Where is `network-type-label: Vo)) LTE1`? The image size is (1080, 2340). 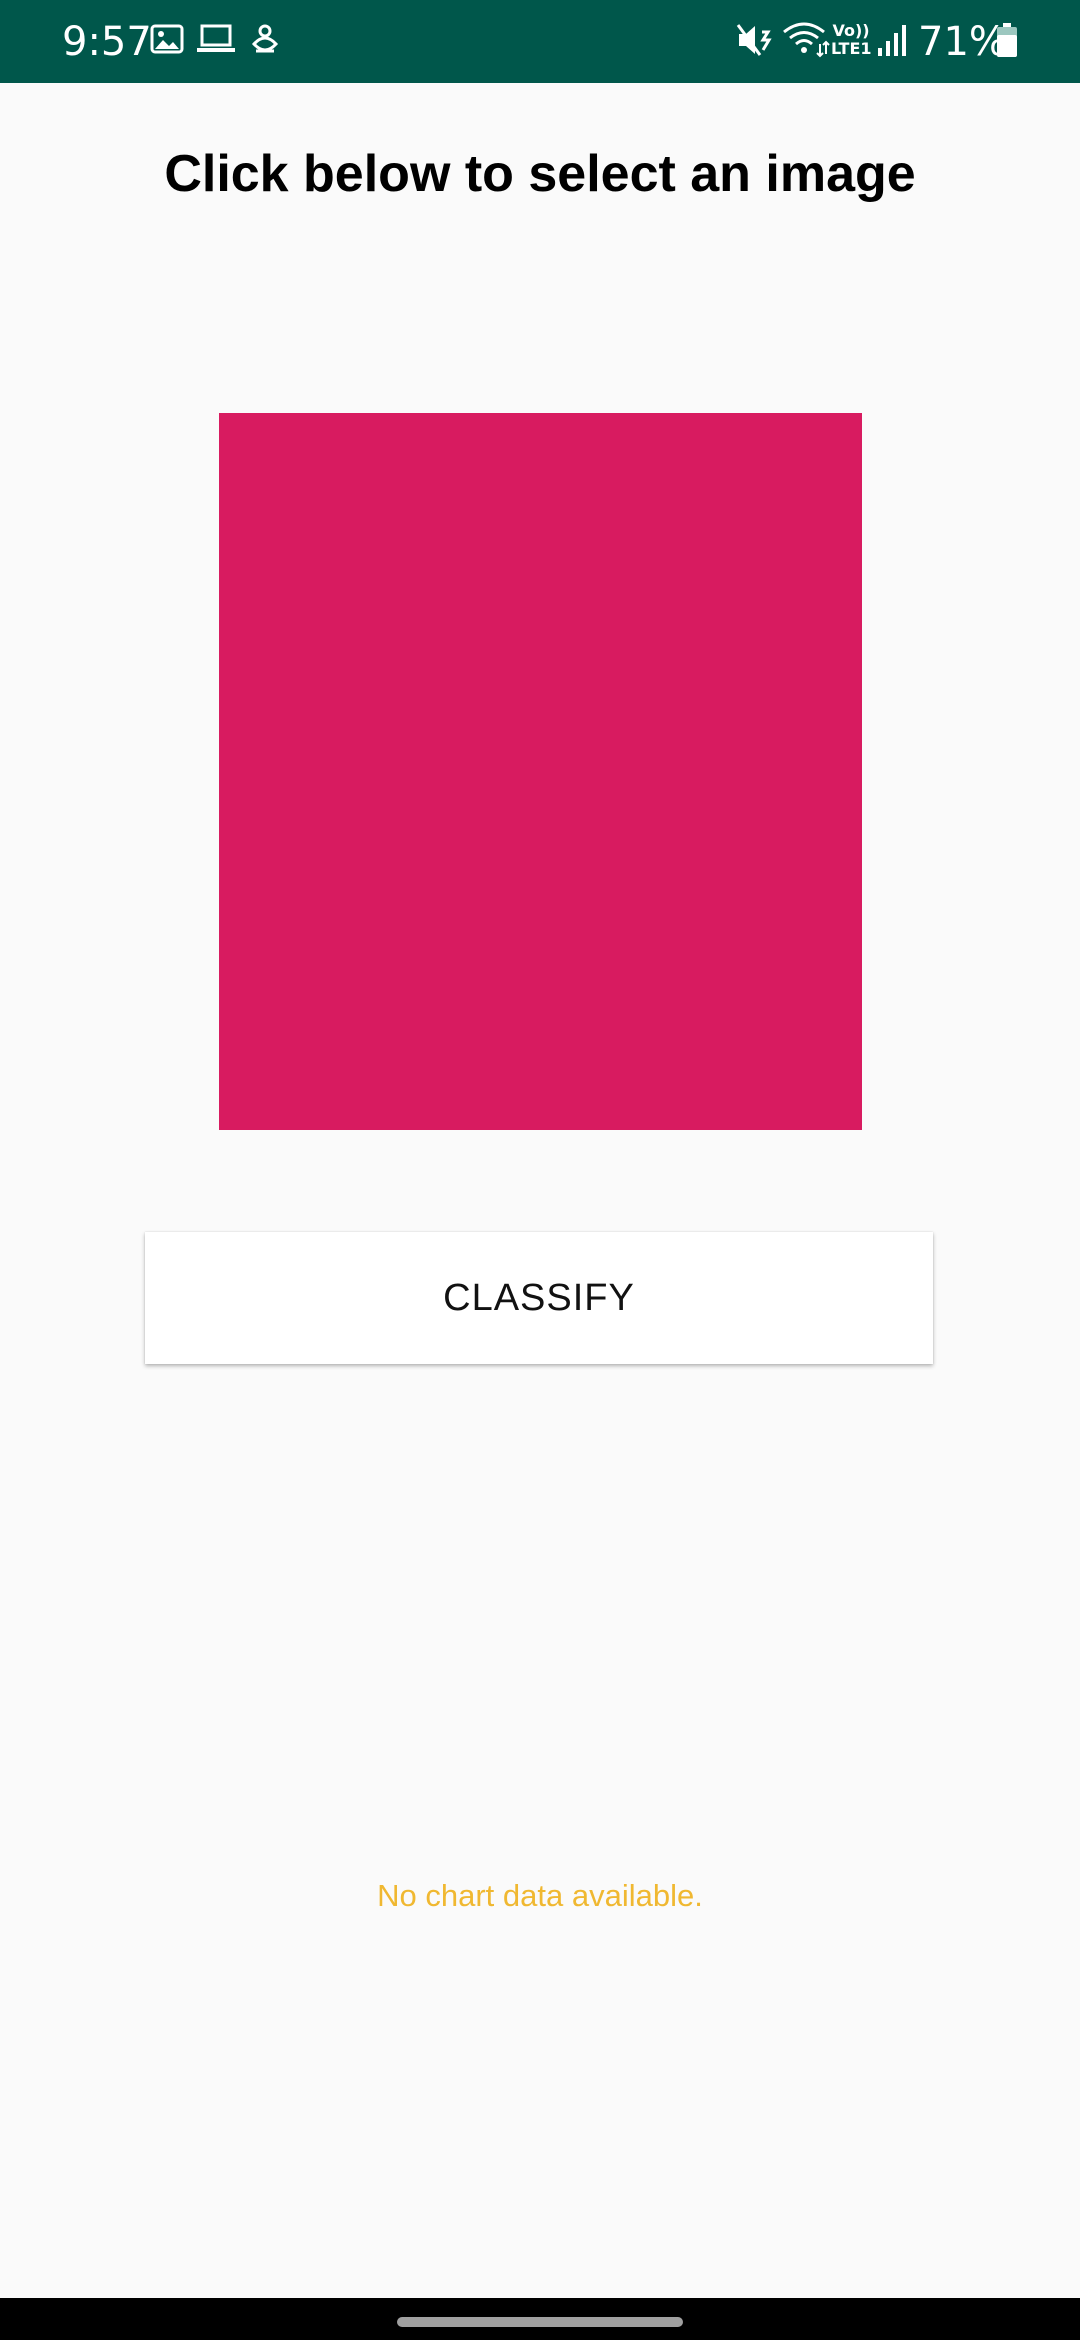 network-type-label: Vo)) LTE1 is located at coordinates (851, 39).